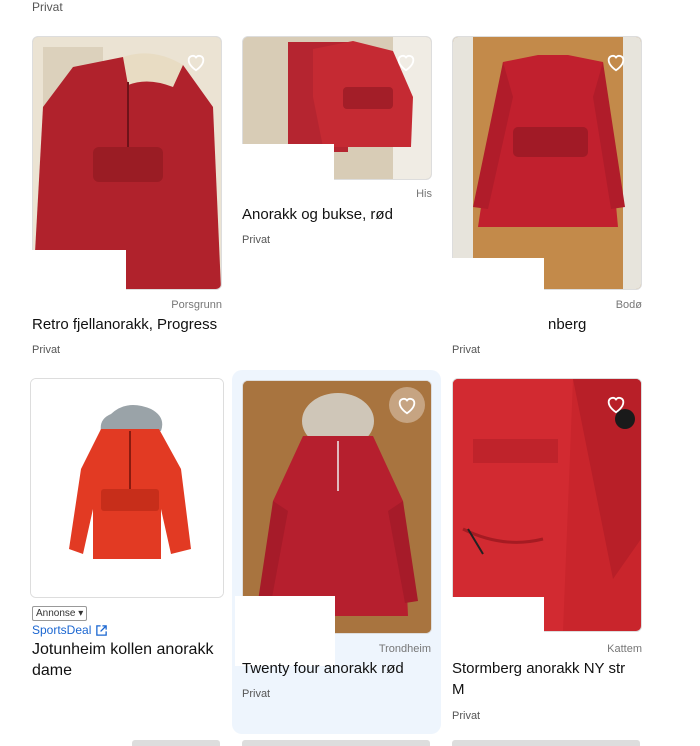 The image size is (700, 746). Describe the element at coordinates (624, 649) in the screenshot. I see `listing-location: Kattem` at that location.